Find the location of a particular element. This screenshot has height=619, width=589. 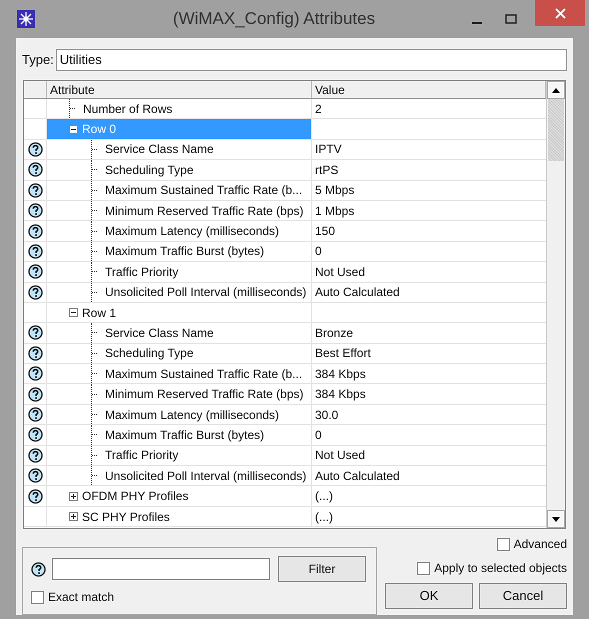

attribute-row: OFDM PHY Profiles is located at coordinates (117, 496).